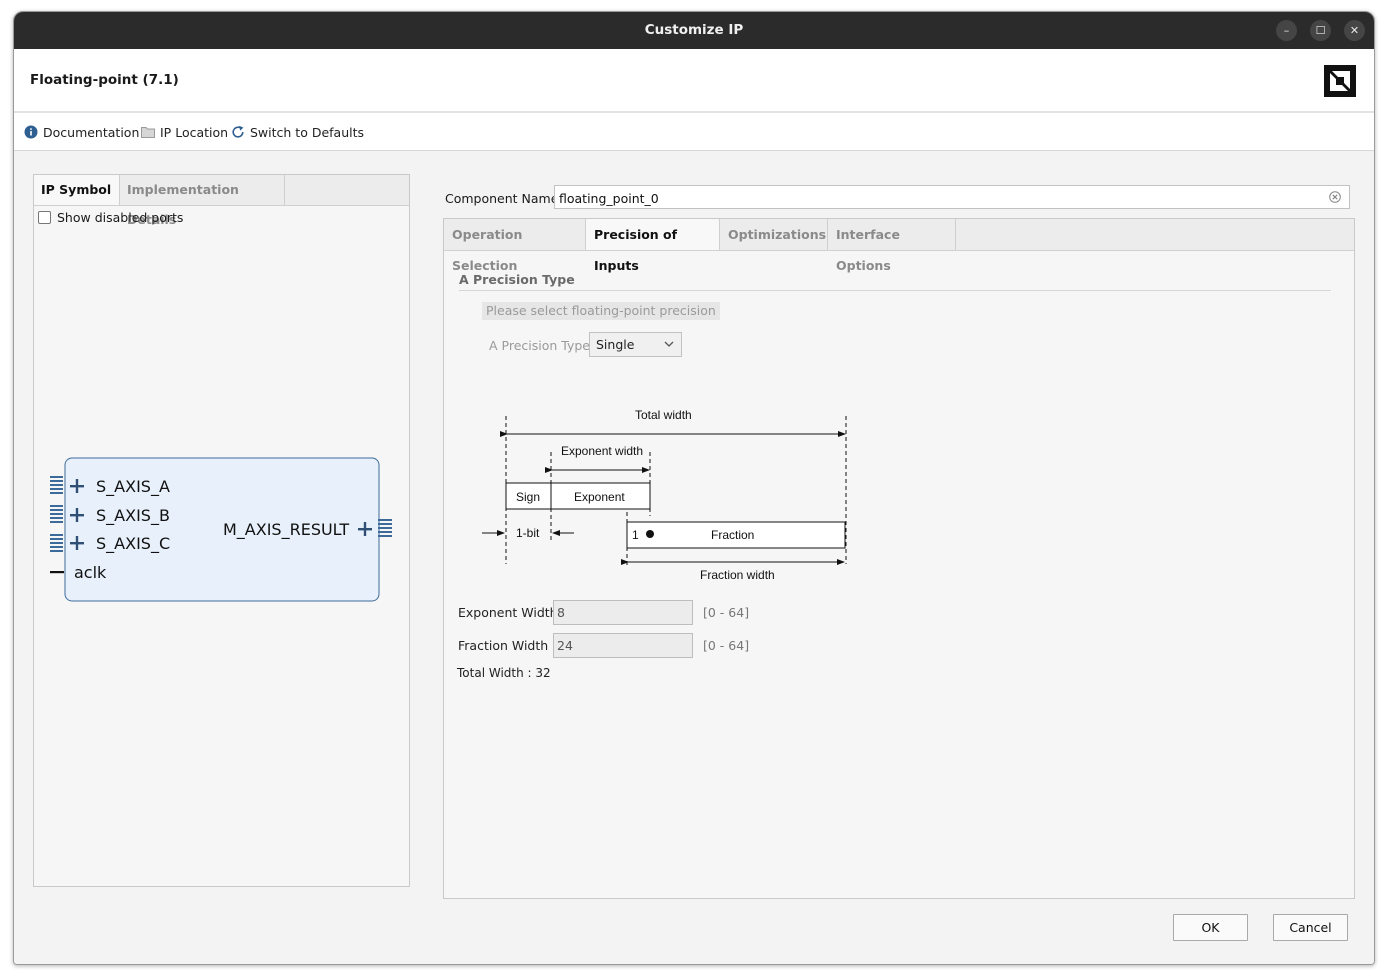 This screenshot has height=979, width=1386. I want to click on switch-to-defaults-label: Switch to Defaults, so click(307, 132).